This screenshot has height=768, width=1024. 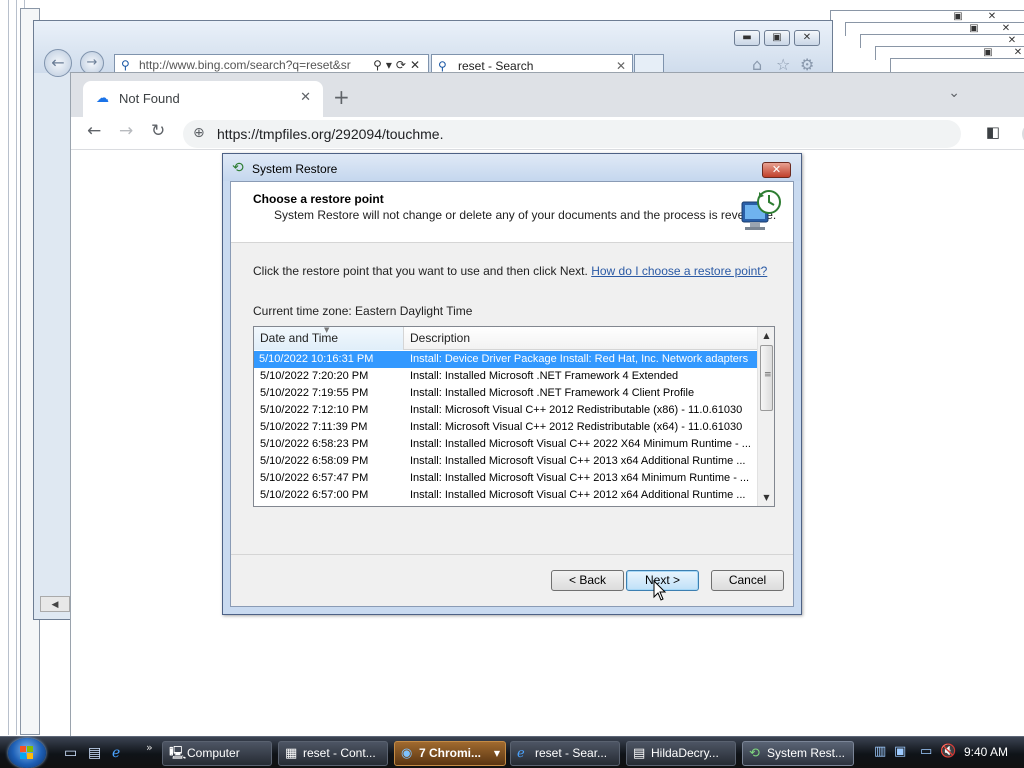 I want to click on ie-close-button: ✕, so click(x=807, y=38).